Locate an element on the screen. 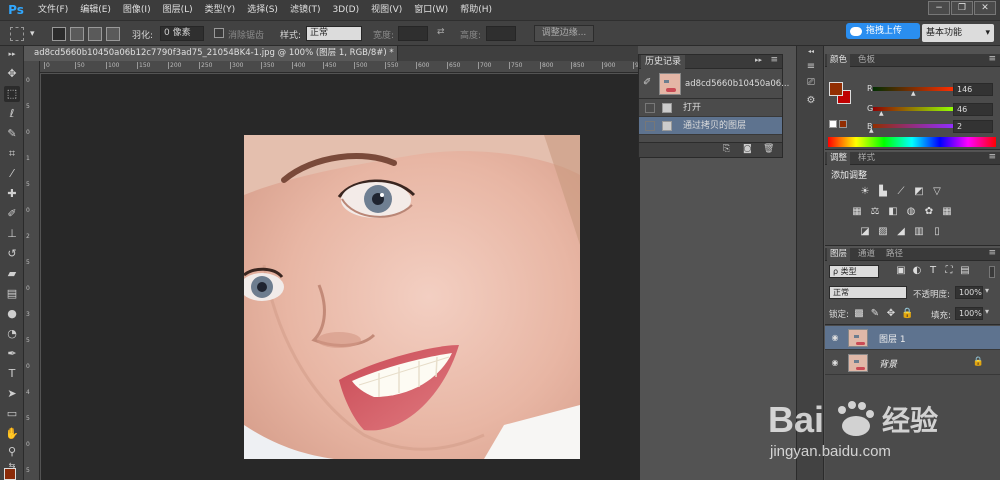 The image size is (1000, 480). lock-transparent-icon: ▩ is located at coordinates (859, 314).